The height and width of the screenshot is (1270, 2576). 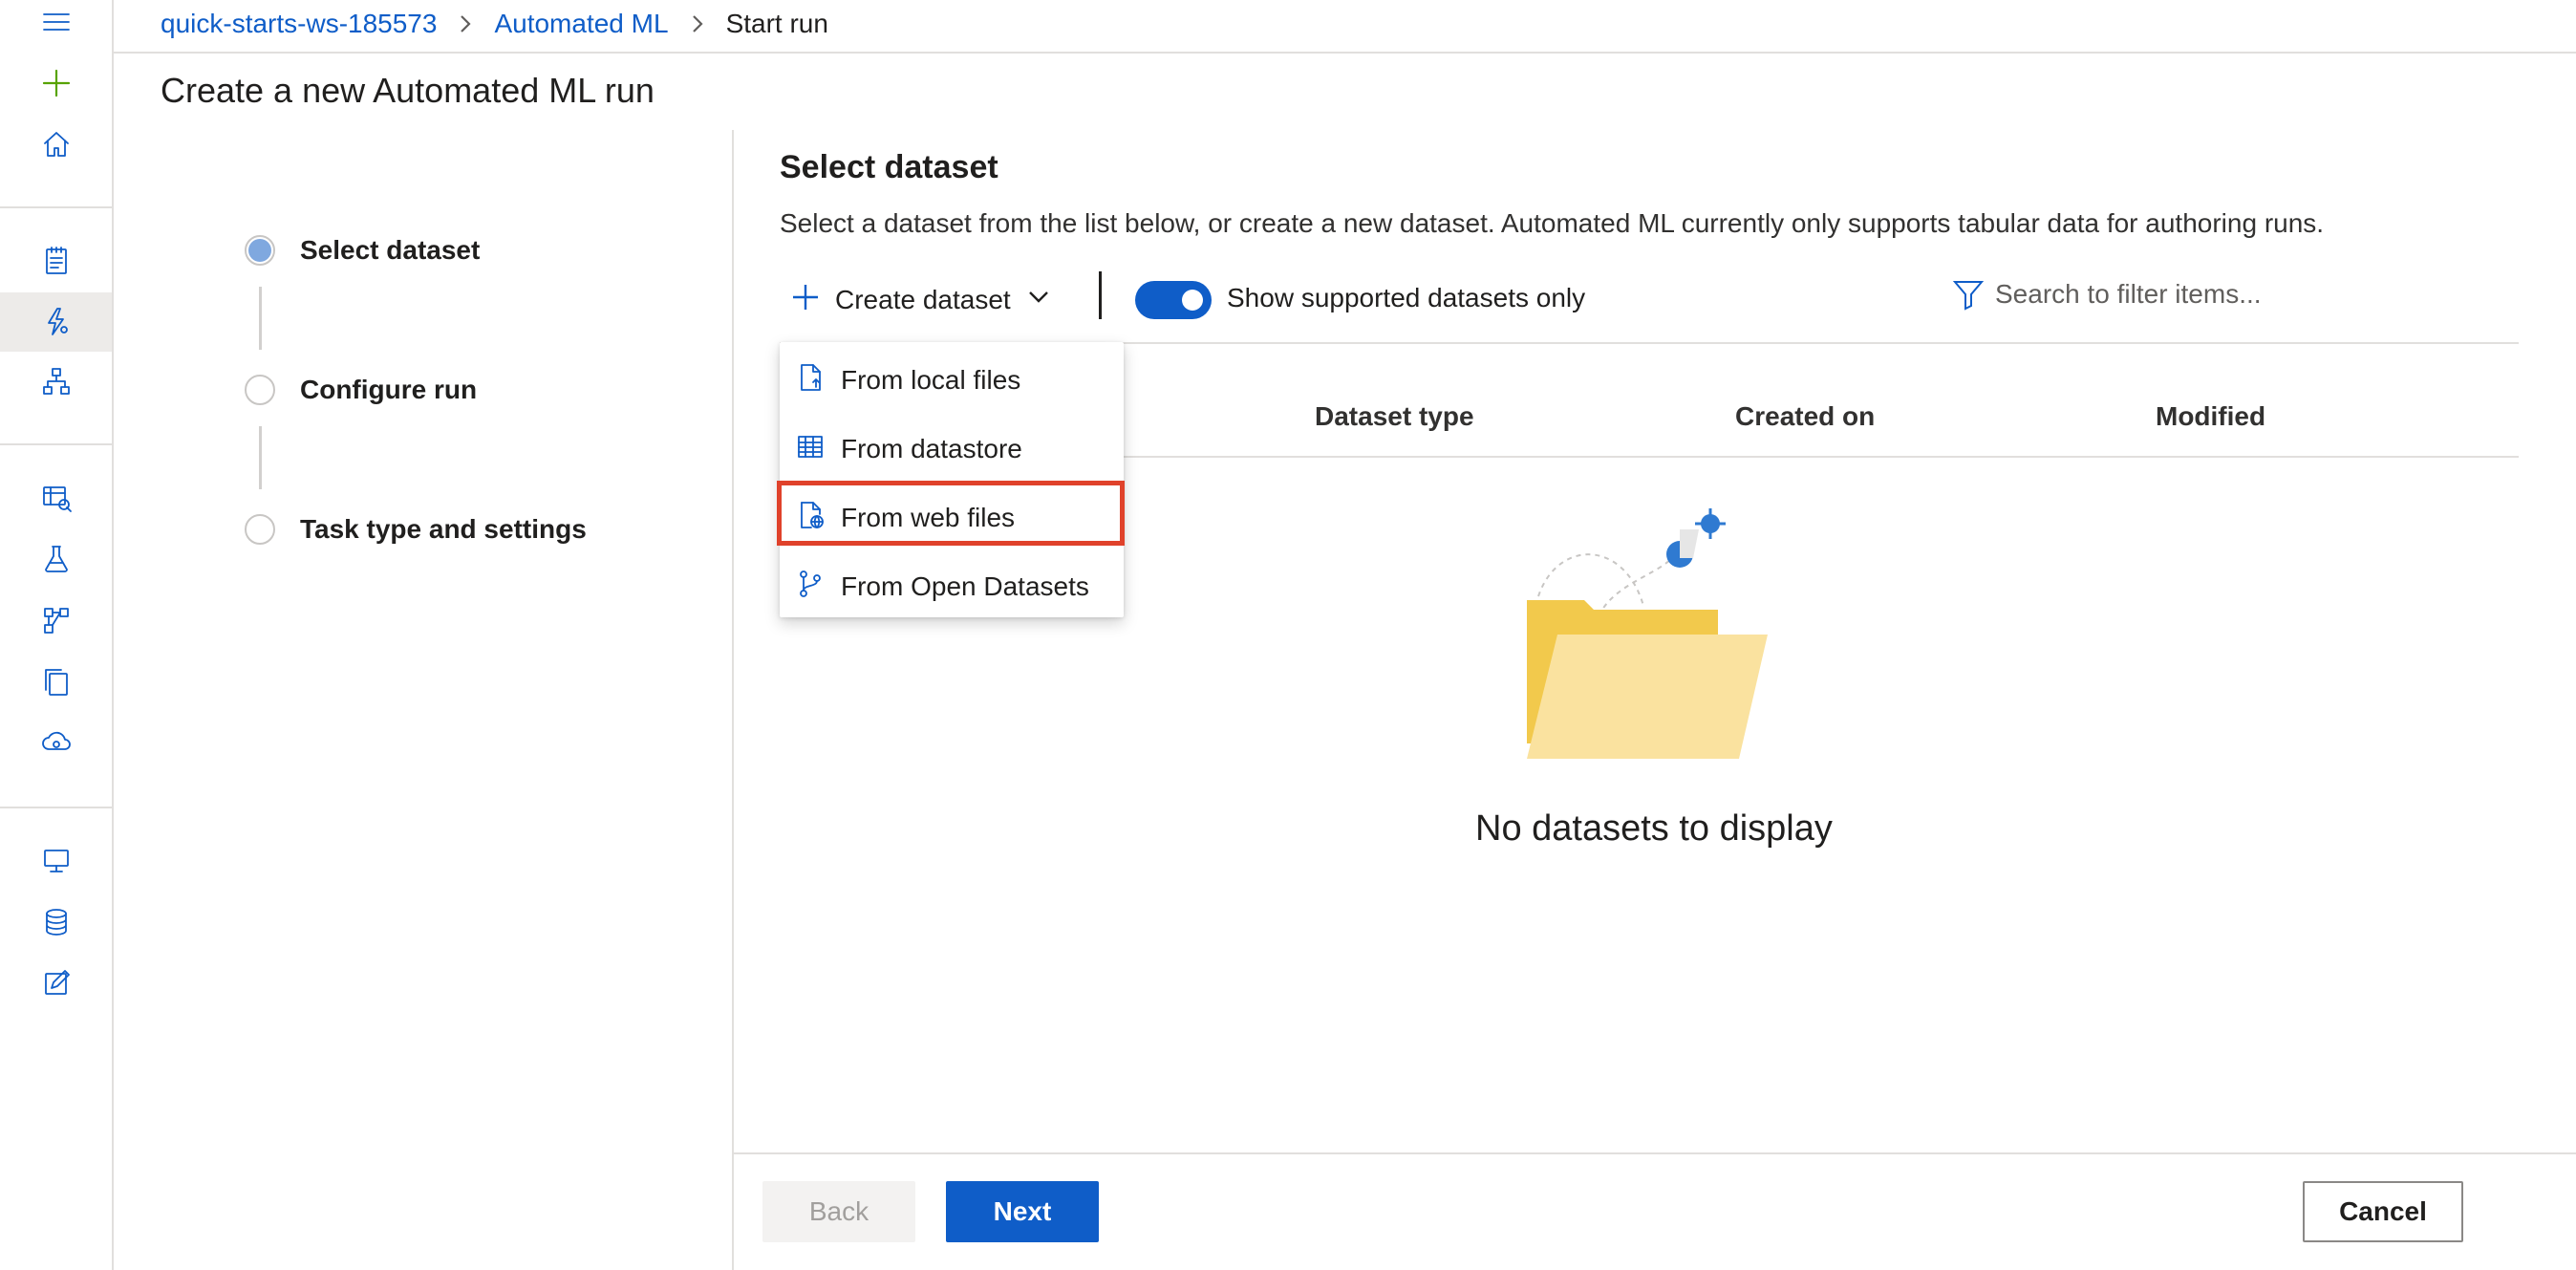 I want to click on step-label: Task type and settings, so click(x=443, y=529).